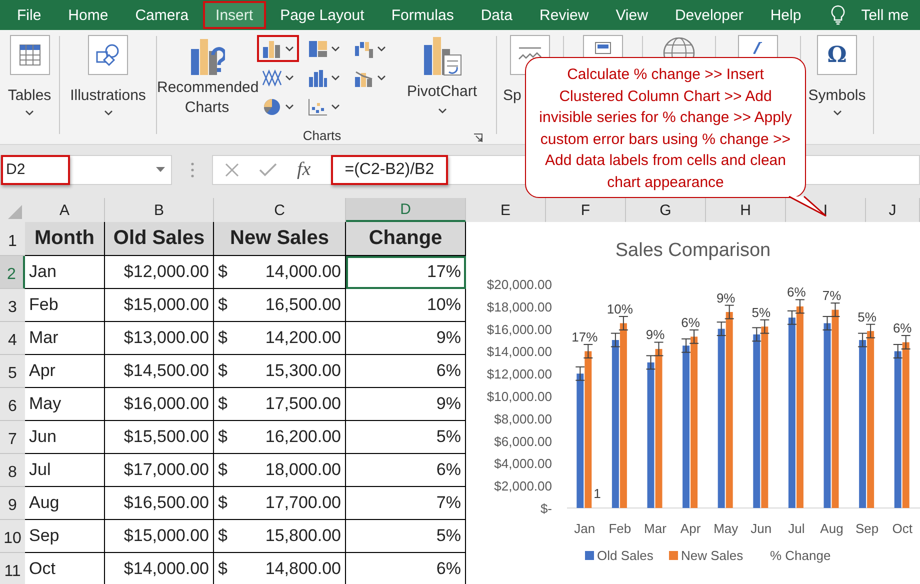 The width and height of the screenshot is (920, 584). What do you see at coordinates (523, 464) in the screenshot?
I see `axis-label: $4,000.00` at bounding box center [523, 464].